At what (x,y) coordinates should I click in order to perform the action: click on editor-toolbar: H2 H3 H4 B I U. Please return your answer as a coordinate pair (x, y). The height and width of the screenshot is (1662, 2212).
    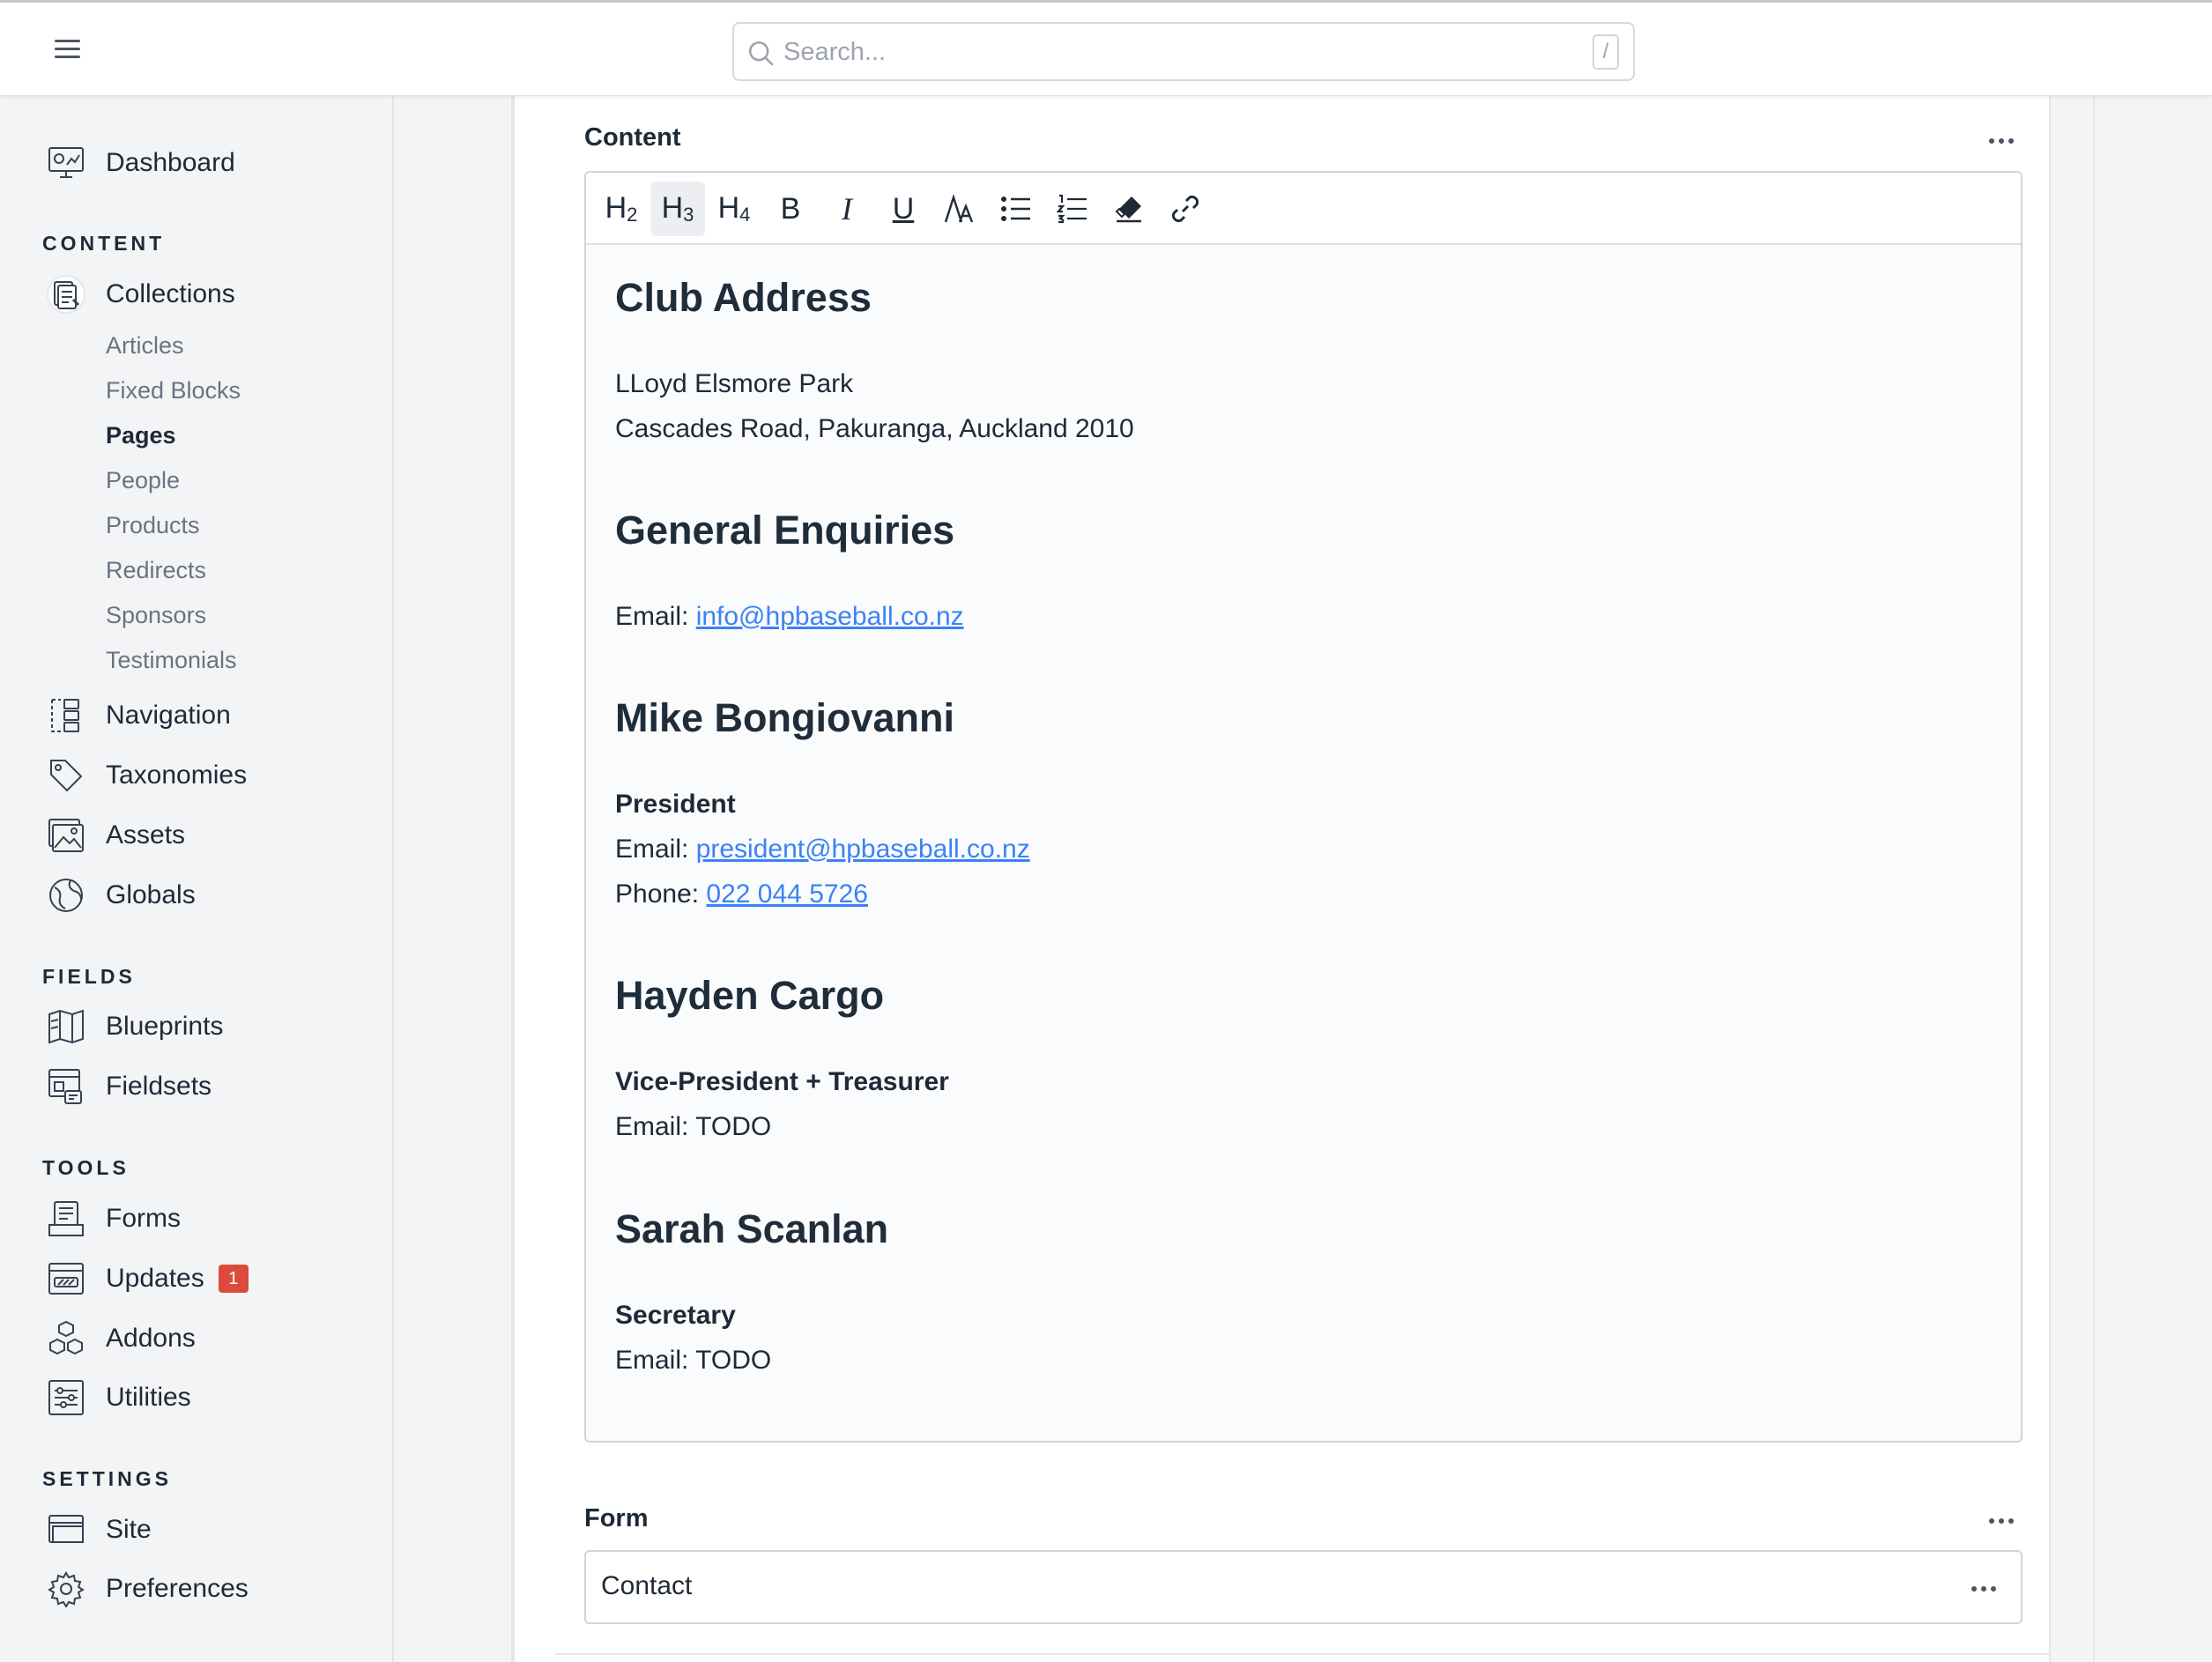
    Looking at the image, I should click on (1303, 209).